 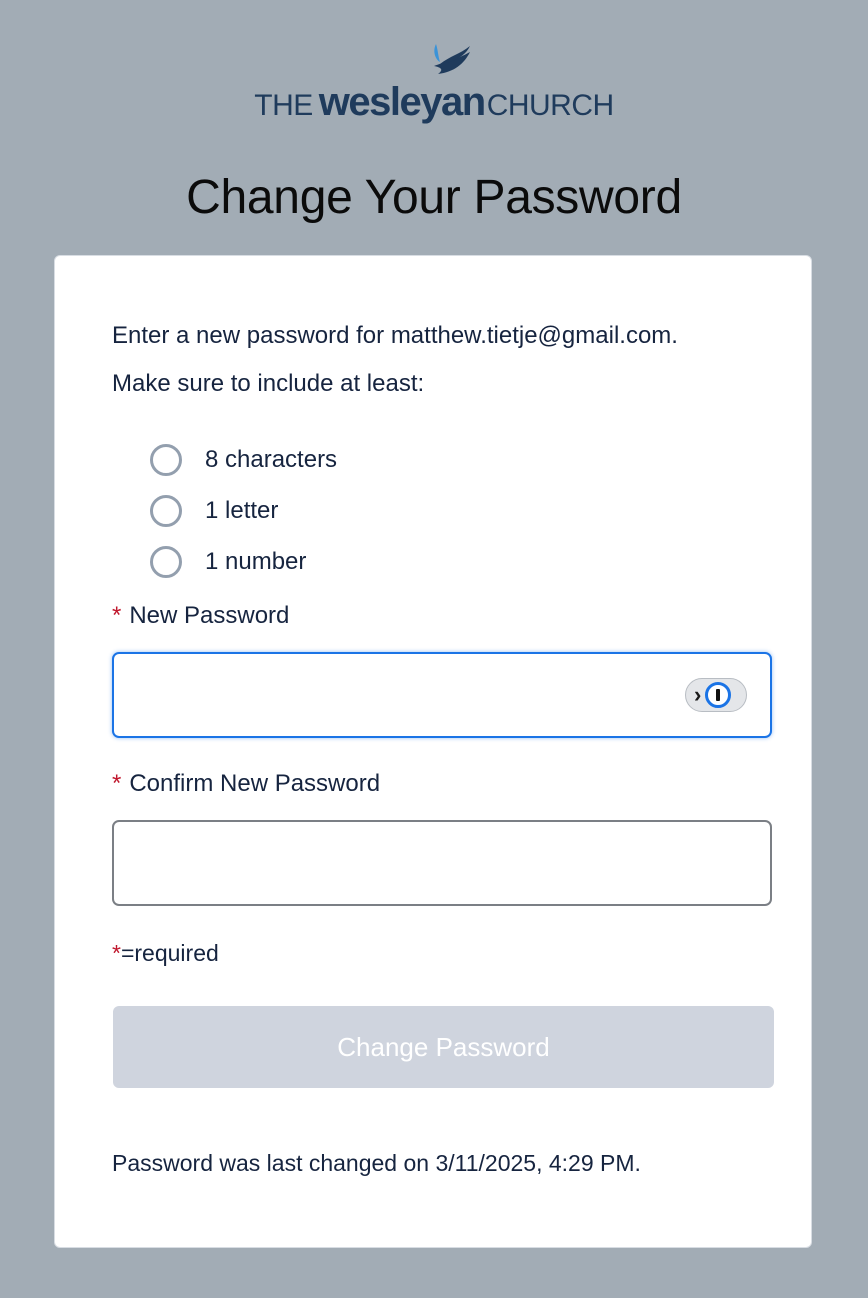 I want to click on intro-prefix: Enter a new password for, so click(x=251, y=335).